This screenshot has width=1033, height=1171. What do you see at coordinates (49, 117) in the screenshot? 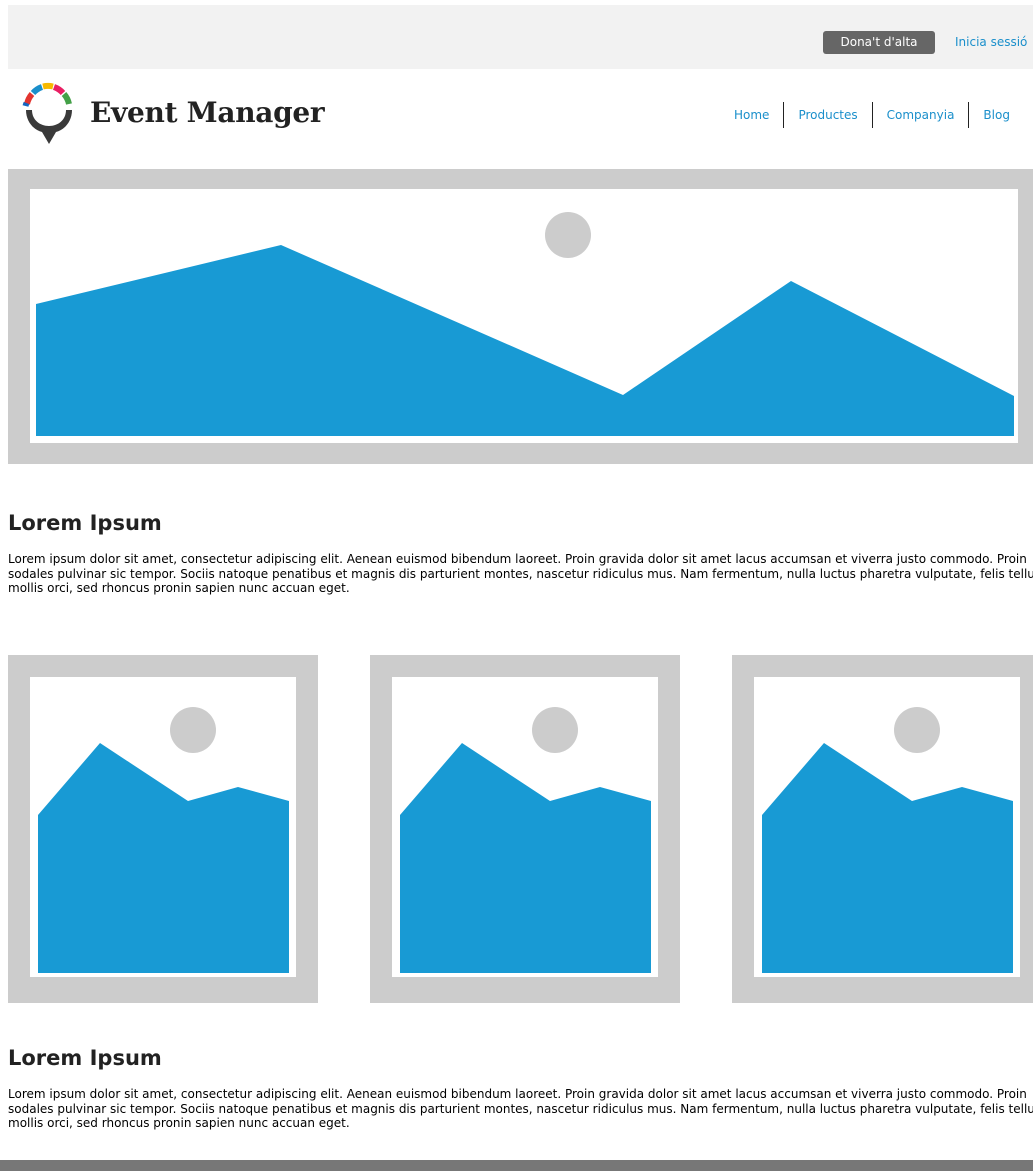
I see `event-manager-logo` at bounding box center [49, 117].